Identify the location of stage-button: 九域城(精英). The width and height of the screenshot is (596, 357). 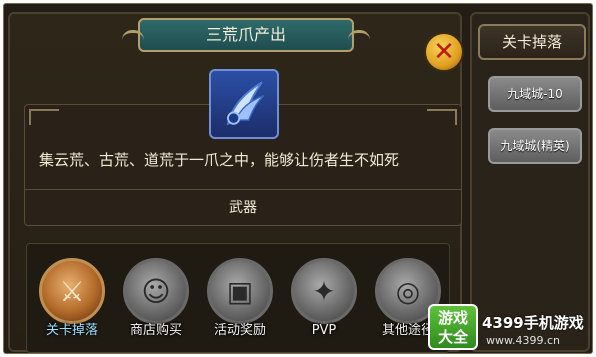
(535, 146).